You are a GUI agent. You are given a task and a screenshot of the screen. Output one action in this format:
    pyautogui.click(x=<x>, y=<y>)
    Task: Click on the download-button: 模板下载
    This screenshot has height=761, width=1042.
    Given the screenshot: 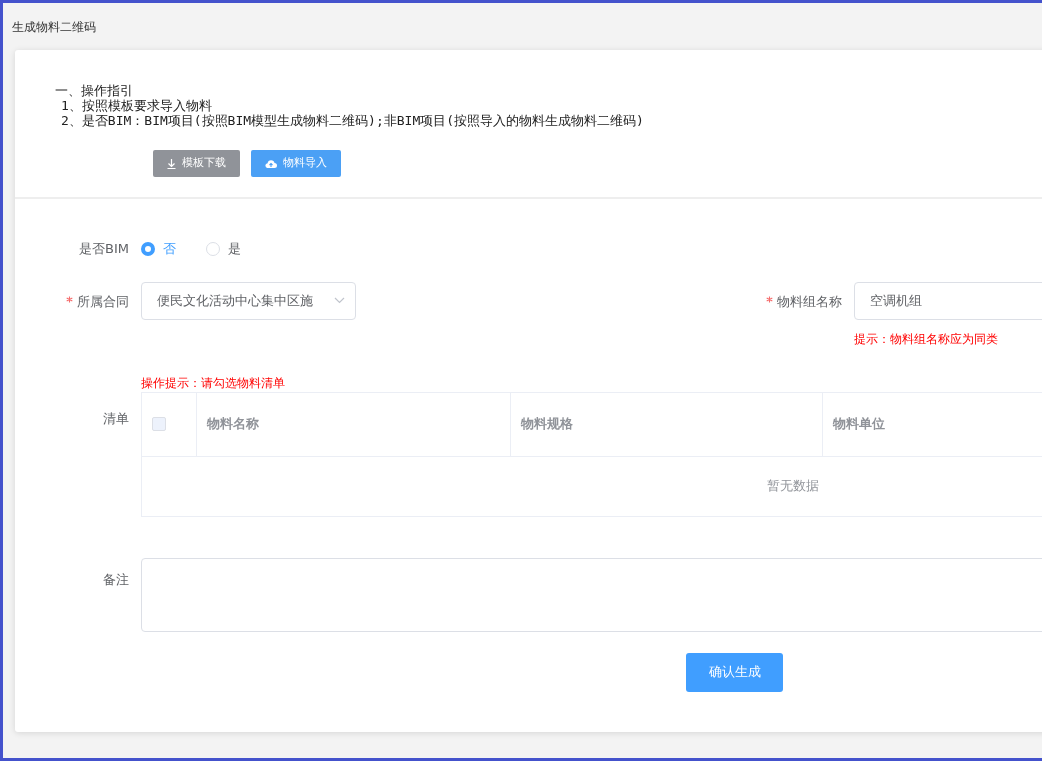 What is the action you would take?
    pyautogui.click(x=196, y=163)
    